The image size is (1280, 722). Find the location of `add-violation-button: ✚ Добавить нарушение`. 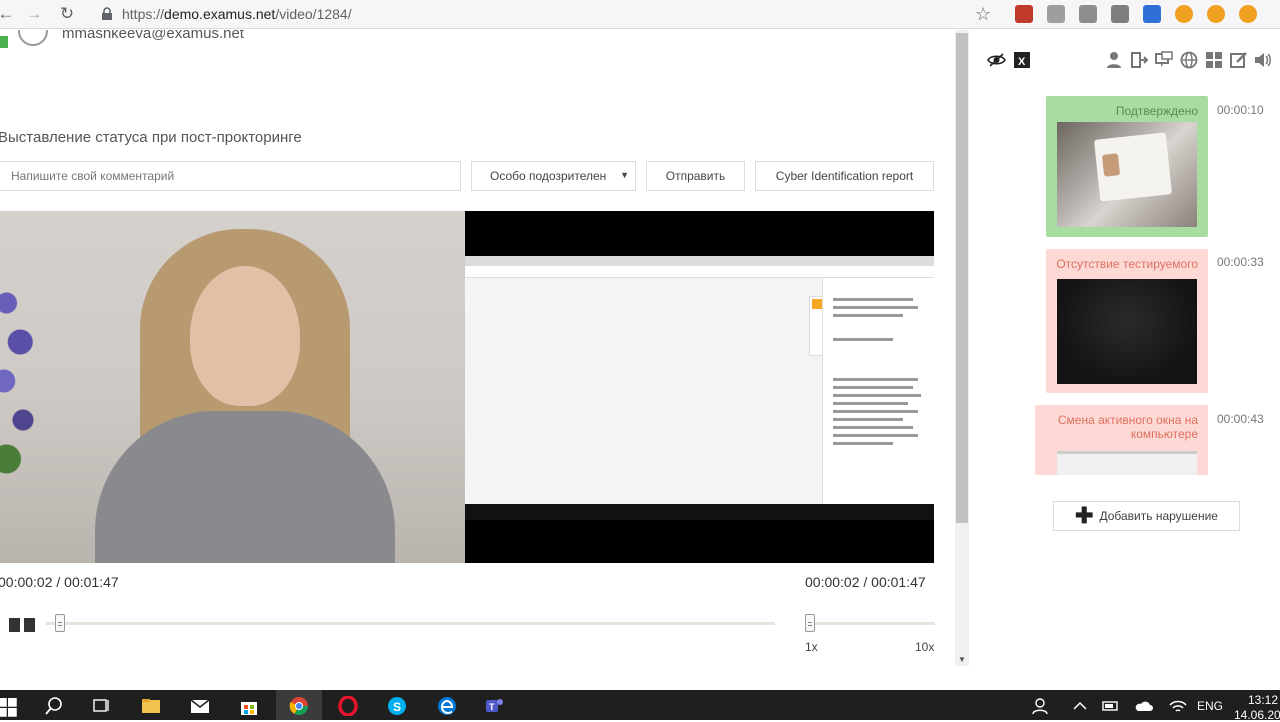

add-violation-button: ✚ Добавить нарушение is located at coordinates (1146, 516).